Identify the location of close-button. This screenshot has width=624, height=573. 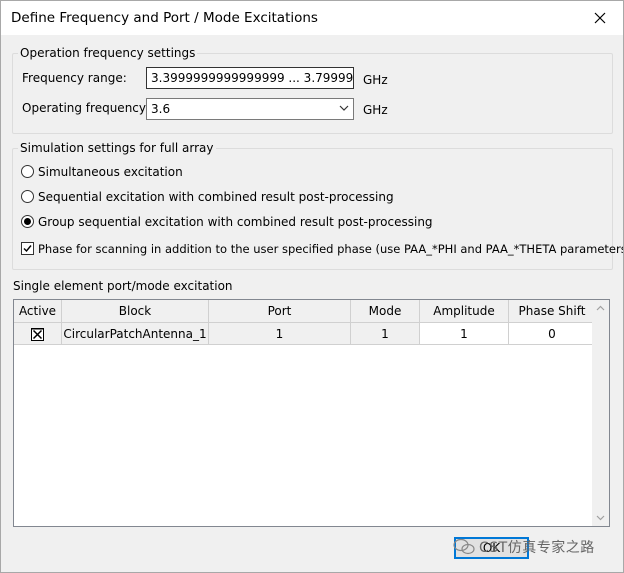
(600, 18).